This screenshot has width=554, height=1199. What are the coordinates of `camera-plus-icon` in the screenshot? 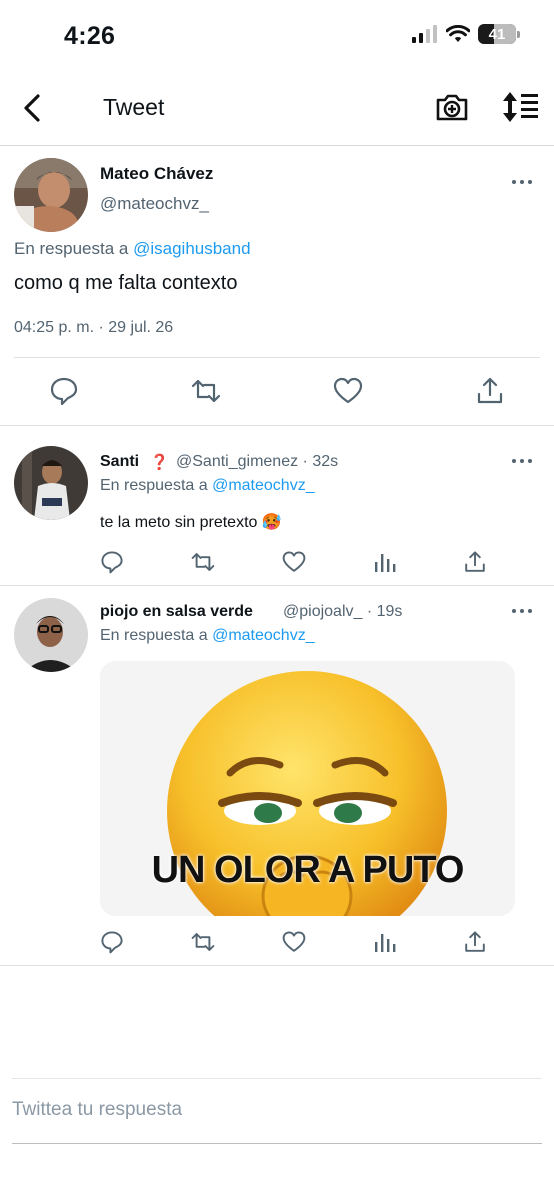 It's located at (452, 107).